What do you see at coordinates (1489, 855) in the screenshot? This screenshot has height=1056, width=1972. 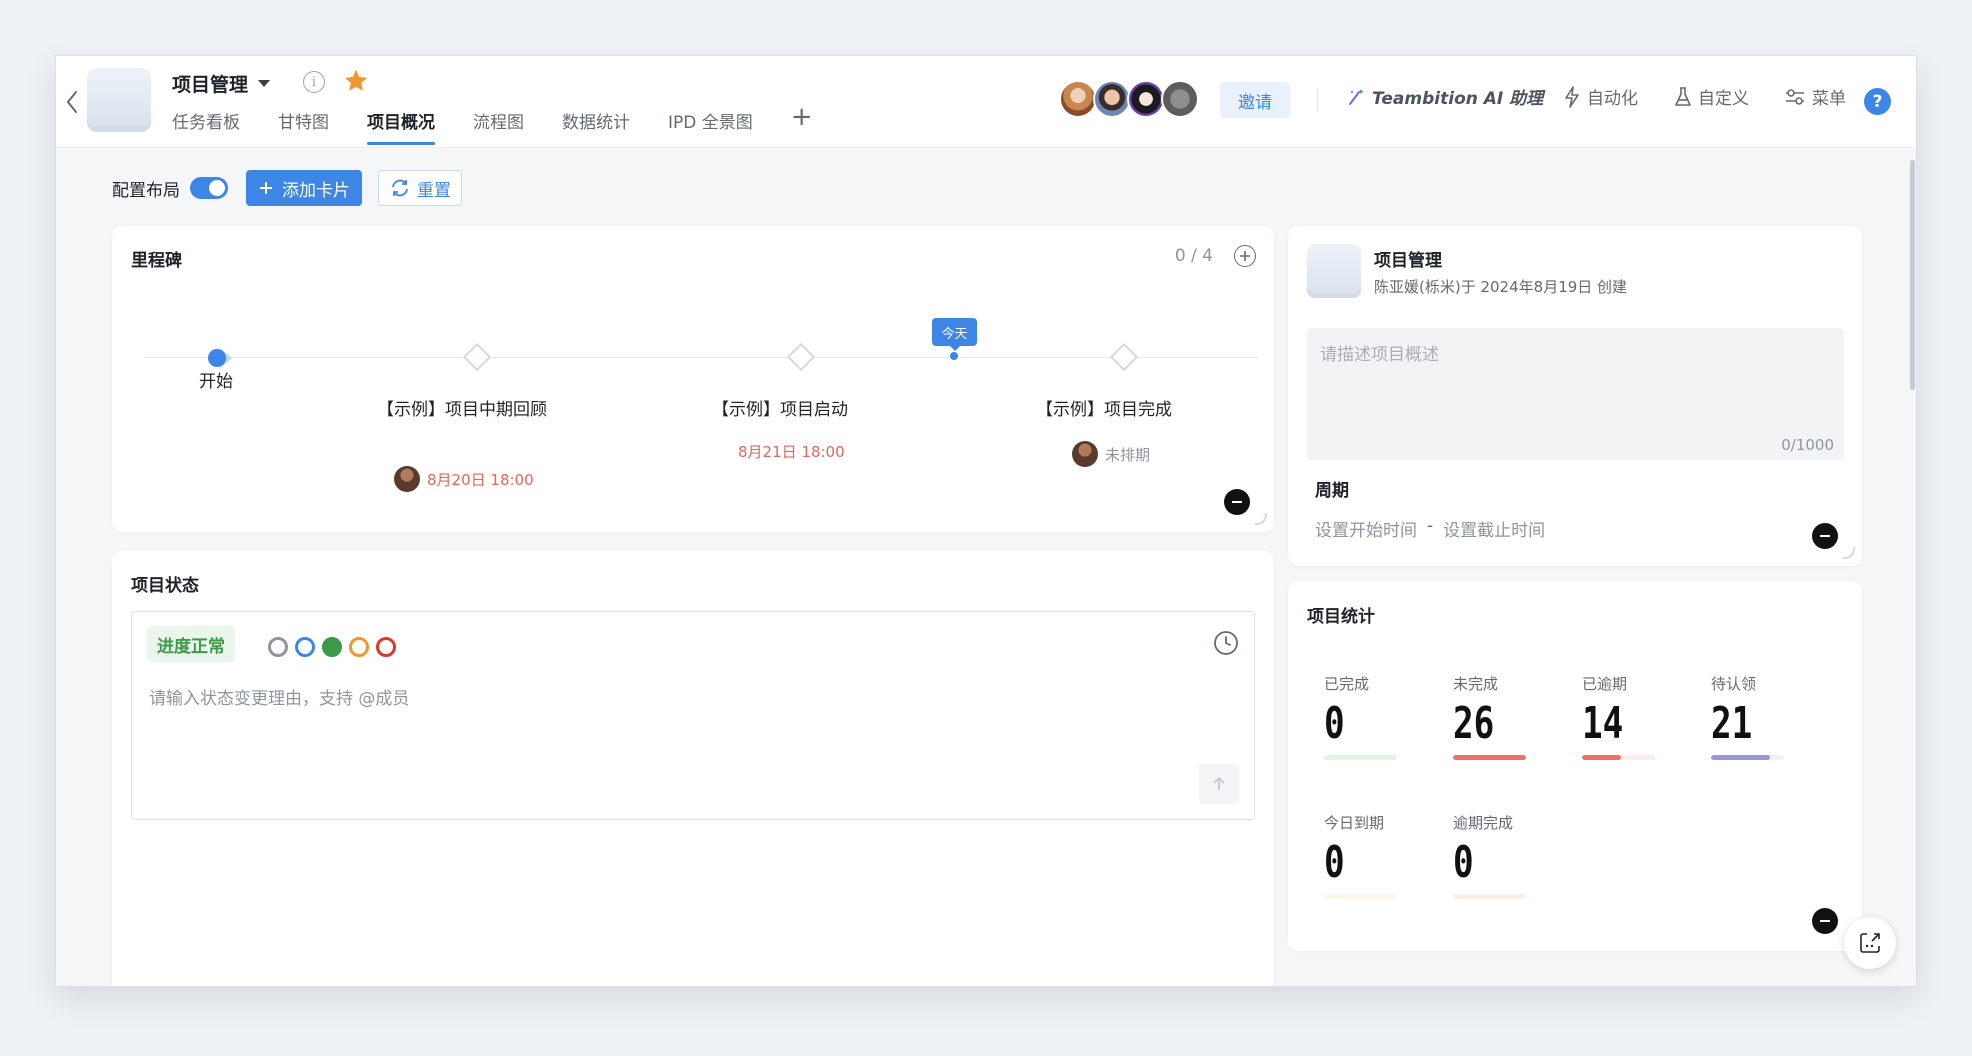 I see `stat-overdue-completed: 逾期完成 0` at bounding box center [1489, 855].